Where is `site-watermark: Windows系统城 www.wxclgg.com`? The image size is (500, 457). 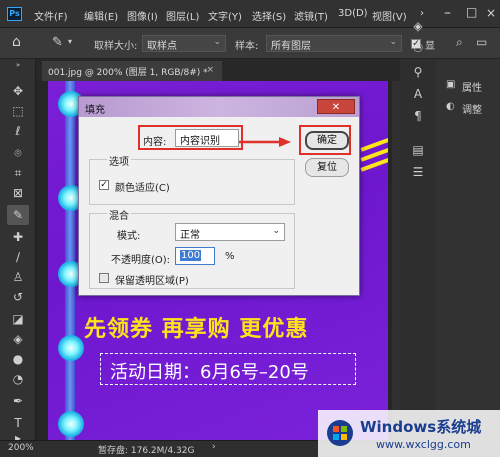 site-watermark: Windows系统城 www.wxclgg.com is located at coordinates (409, 433).